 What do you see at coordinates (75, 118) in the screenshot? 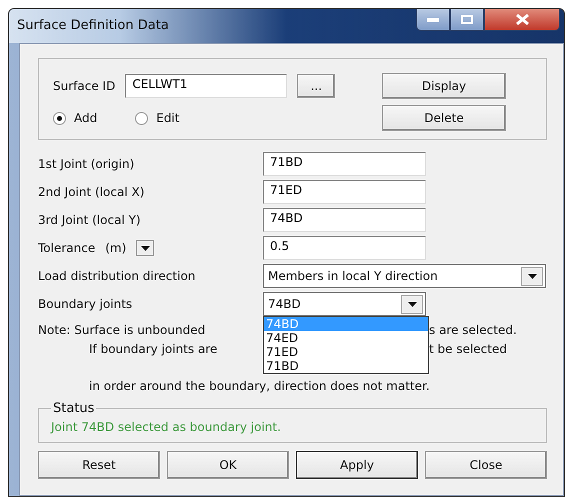
I see `mode-radio: Add` at bounding box center [75, 118].